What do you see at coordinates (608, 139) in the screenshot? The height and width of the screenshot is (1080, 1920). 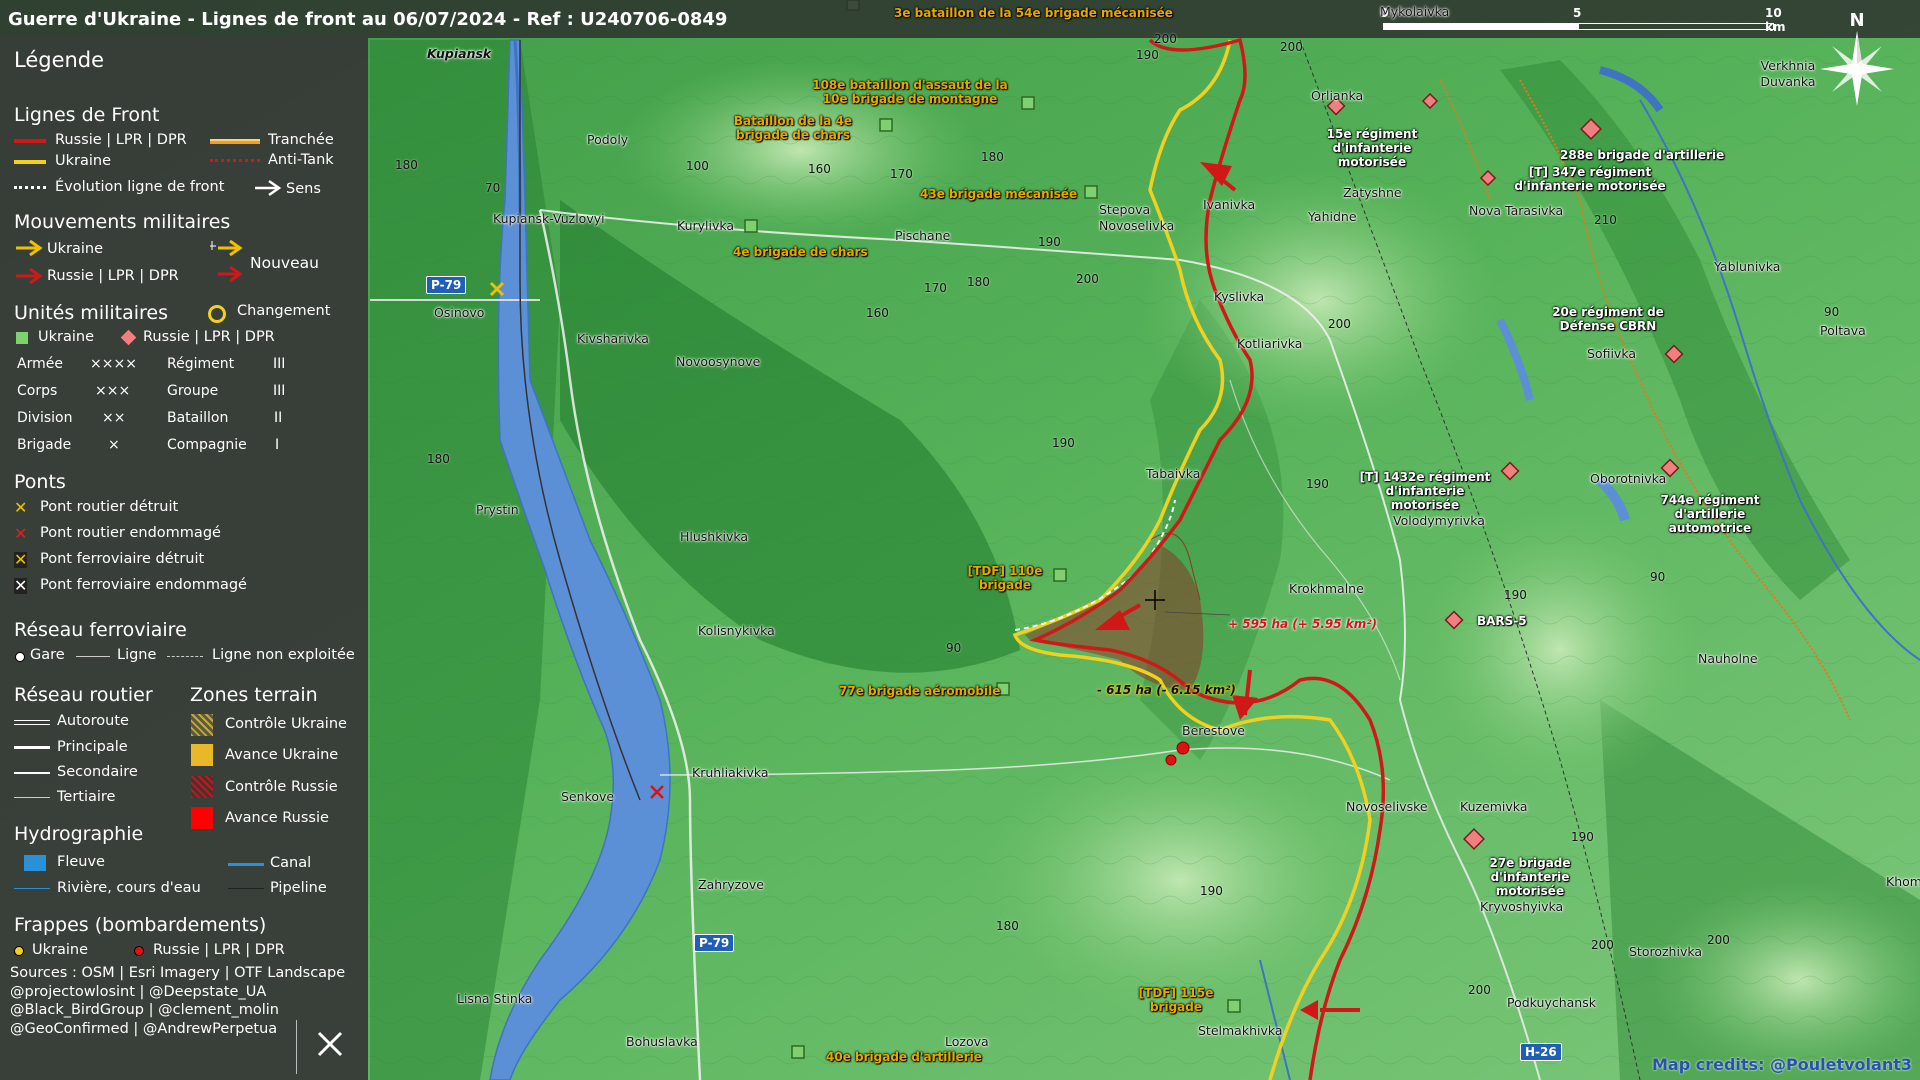 I see `place-podoly: Podoly` at bounding box center [608, 139].